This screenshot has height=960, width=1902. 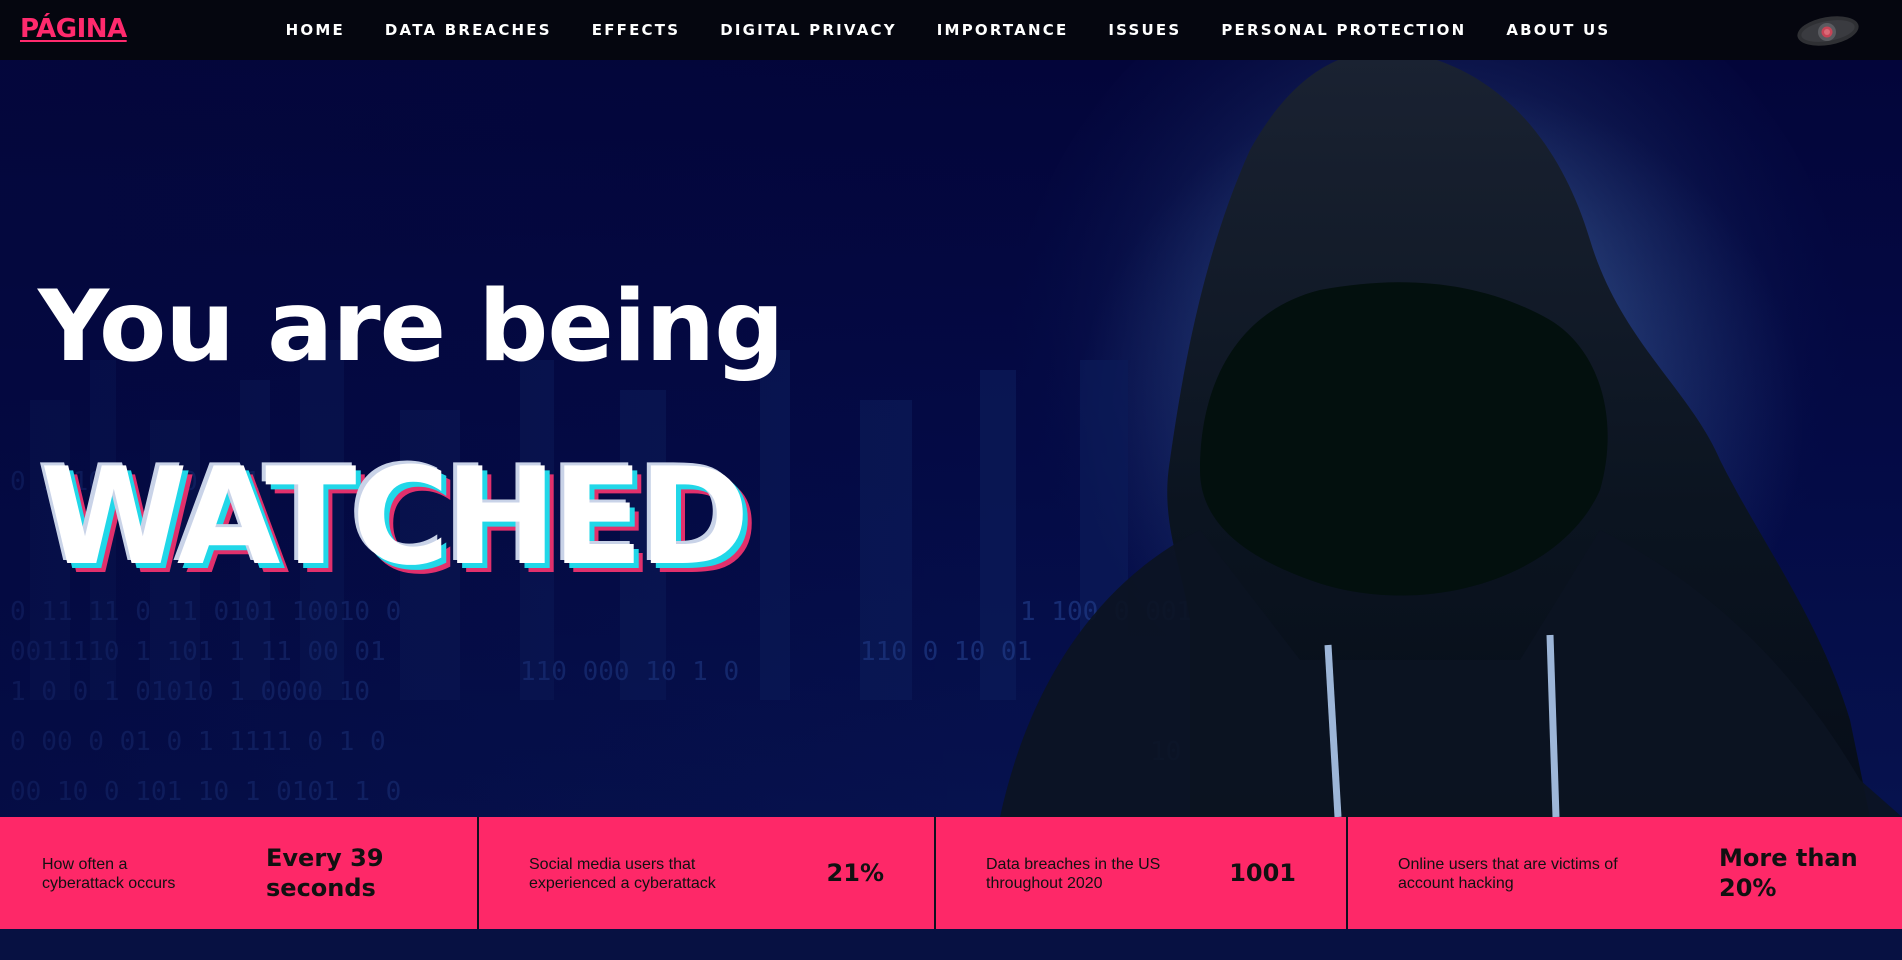 What do you see at coordinates (109, 874) in the screenshot?
I see `stat-label: How often a cyberattack occurs` at bounding box center [109, 874].